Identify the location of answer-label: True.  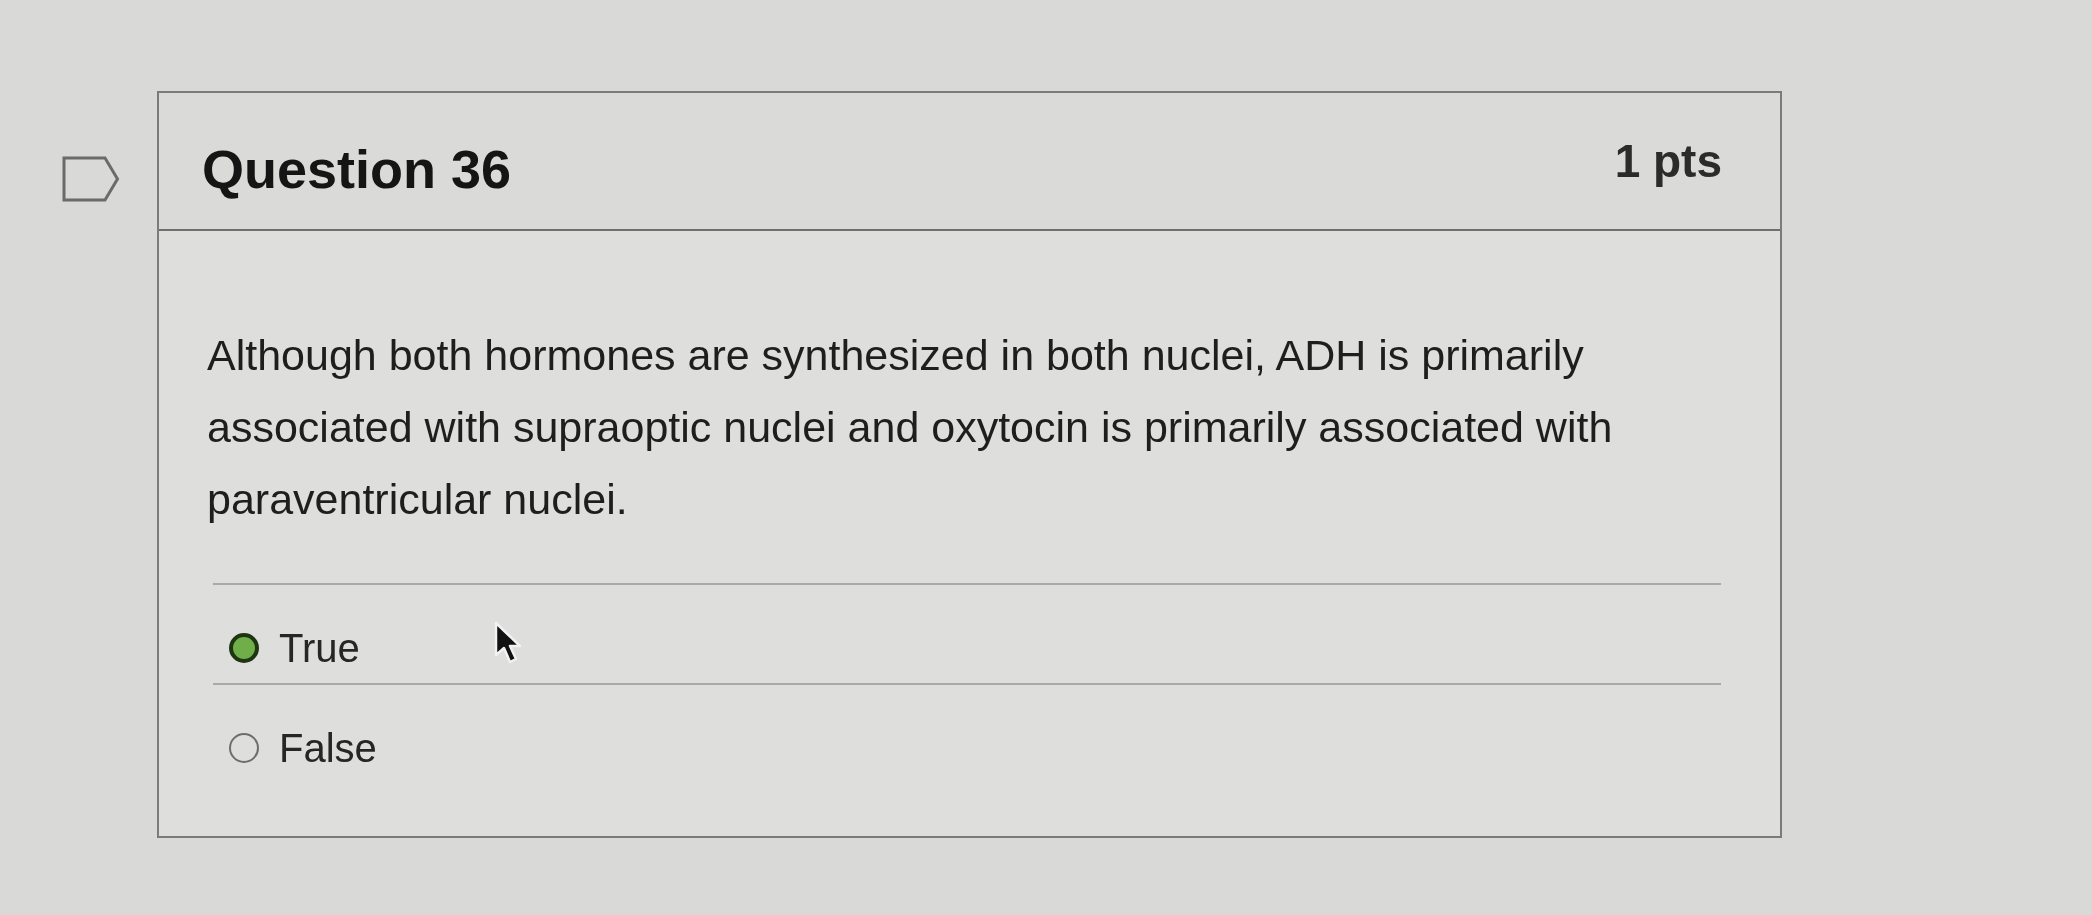
(319, 648).